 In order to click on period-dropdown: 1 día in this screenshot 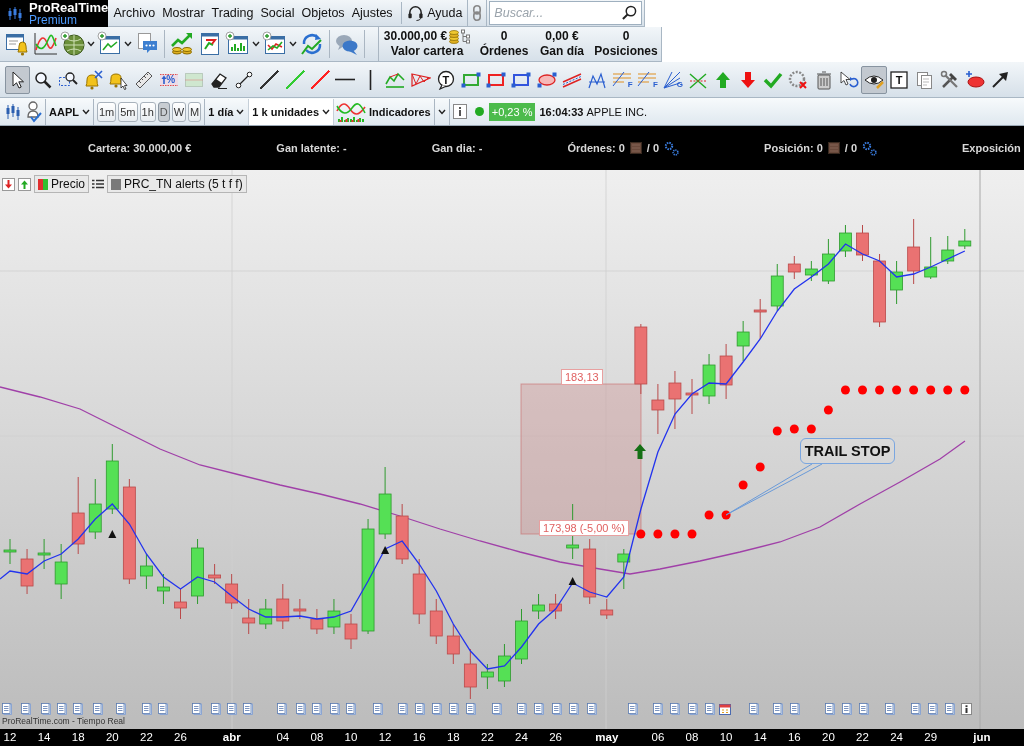, I will do `click(226, 111)`.